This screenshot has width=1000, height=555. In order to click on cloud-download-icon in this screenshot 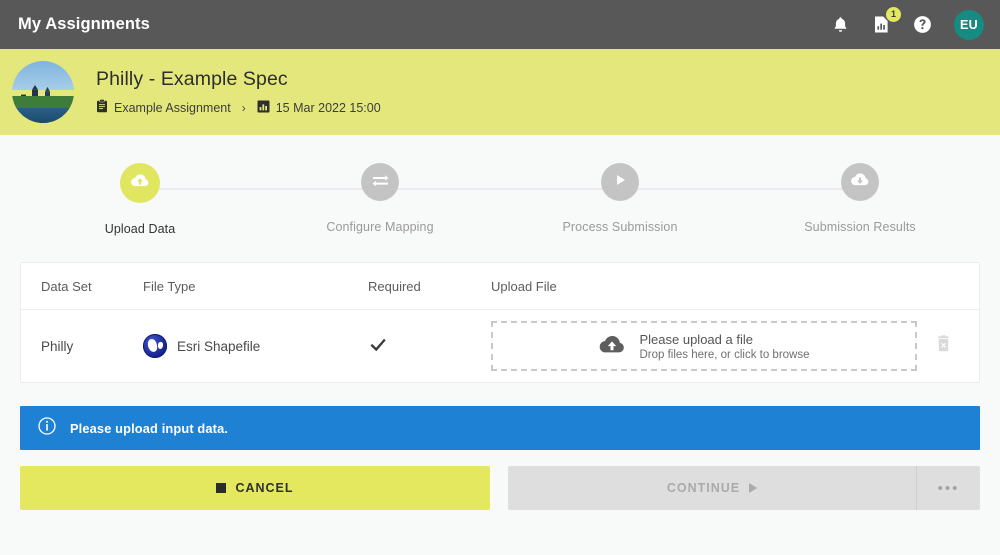, I will do `click(860, 182)`.